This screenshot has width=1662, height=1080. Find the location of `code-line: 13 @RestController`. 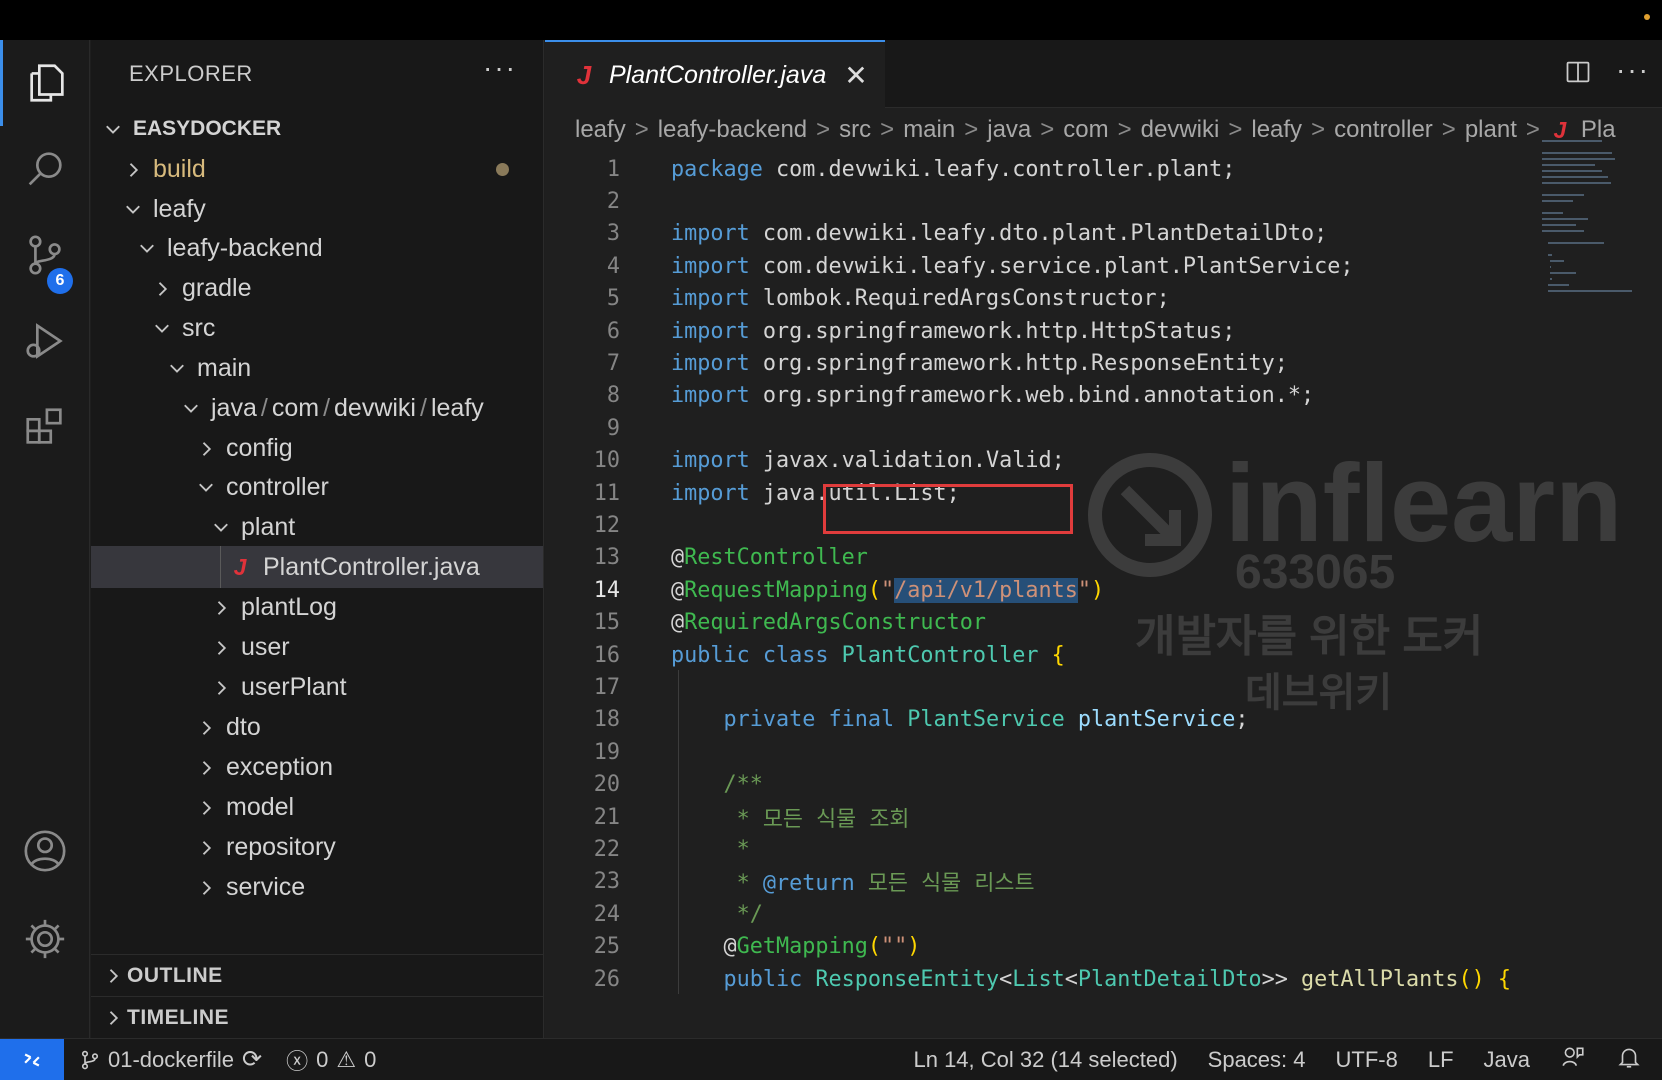

code-line: 13 @RestController is located at coordinates (1045, 558).